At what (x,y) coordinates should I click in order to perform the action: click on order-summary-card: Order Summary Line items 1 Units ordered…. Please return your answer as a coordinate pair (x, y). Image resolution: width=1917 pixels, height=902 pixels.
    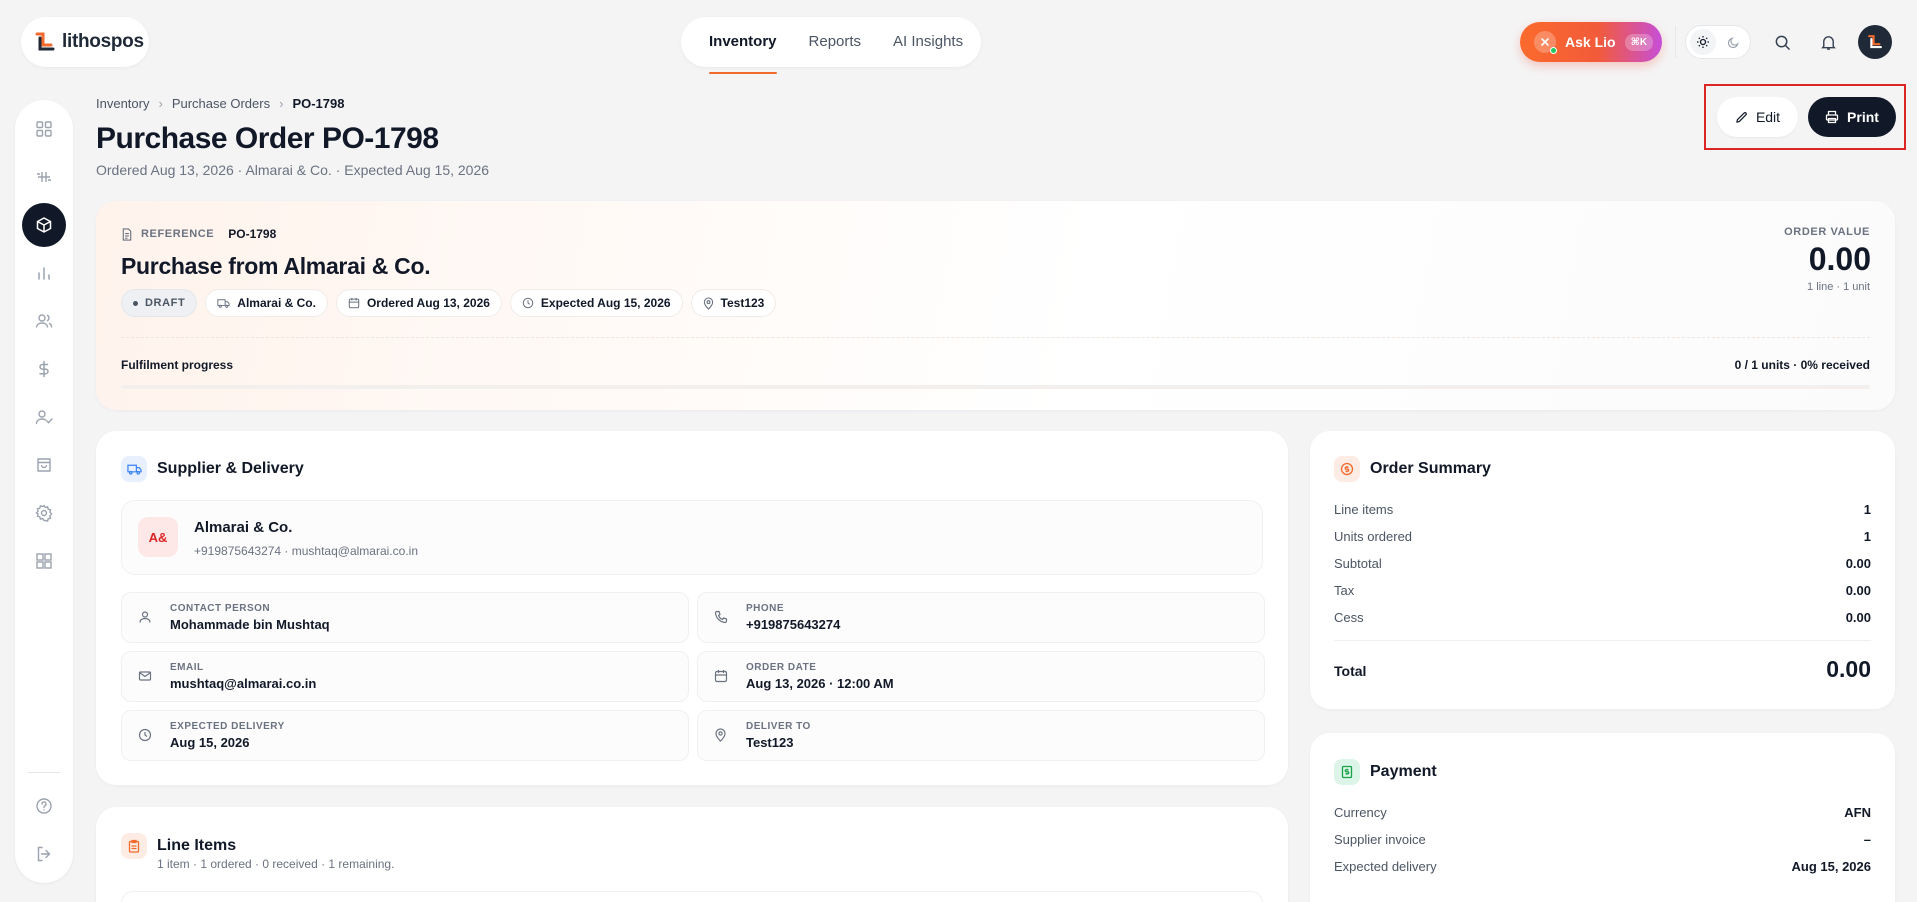
    Looking at the image, I should click on (1602, 570).